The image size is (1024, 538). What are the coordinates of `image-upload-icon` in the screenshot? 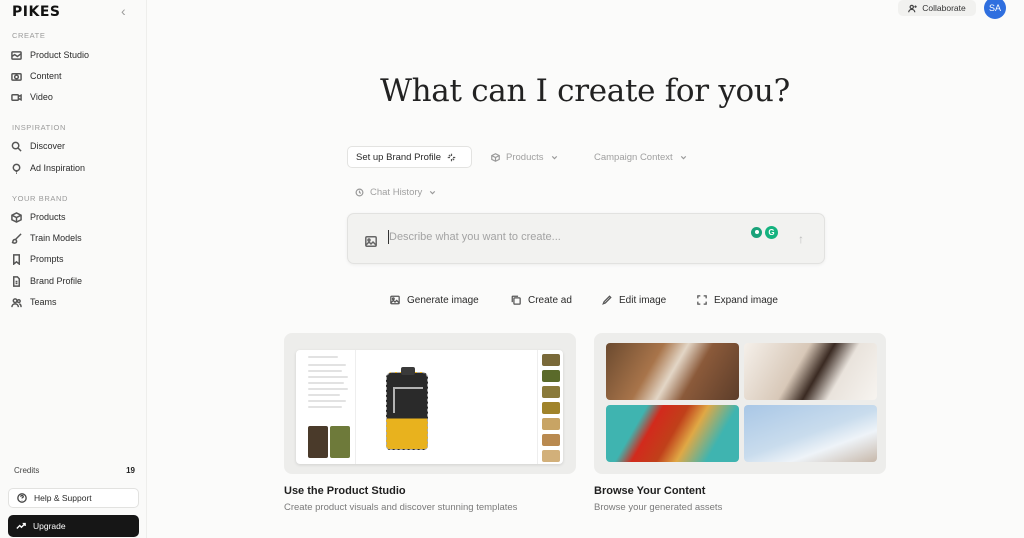 It's located at (371, 243).